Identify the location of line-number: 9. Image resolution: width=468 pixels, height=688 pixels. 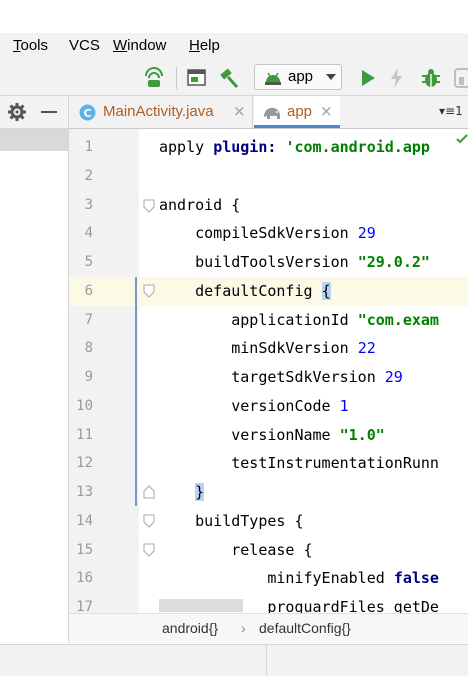
(81, 377).